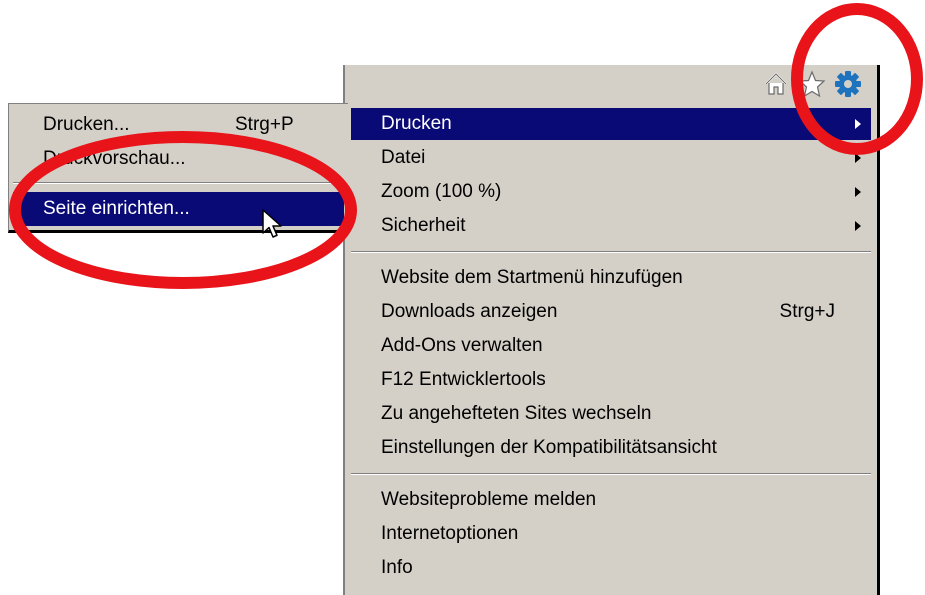 The image size is (925, 595). What do you see at coordinates (611, 568) in the screenshot?
I see `menu-item-info: Info` at bounding box center [611, 568].